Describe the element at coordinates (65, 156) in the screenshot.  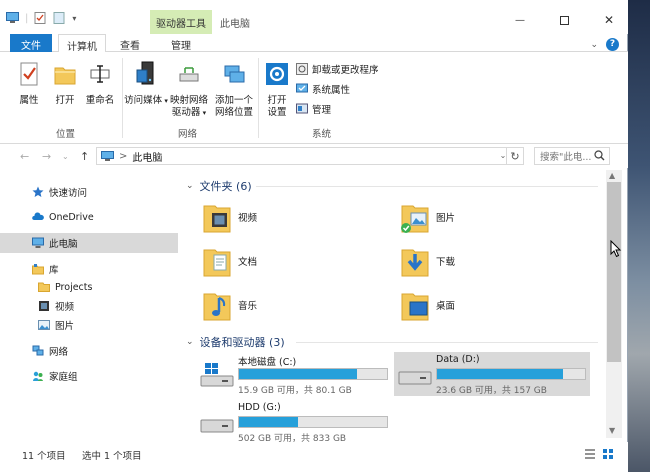
I see `recent-locations-icon: ⌄` at that location.